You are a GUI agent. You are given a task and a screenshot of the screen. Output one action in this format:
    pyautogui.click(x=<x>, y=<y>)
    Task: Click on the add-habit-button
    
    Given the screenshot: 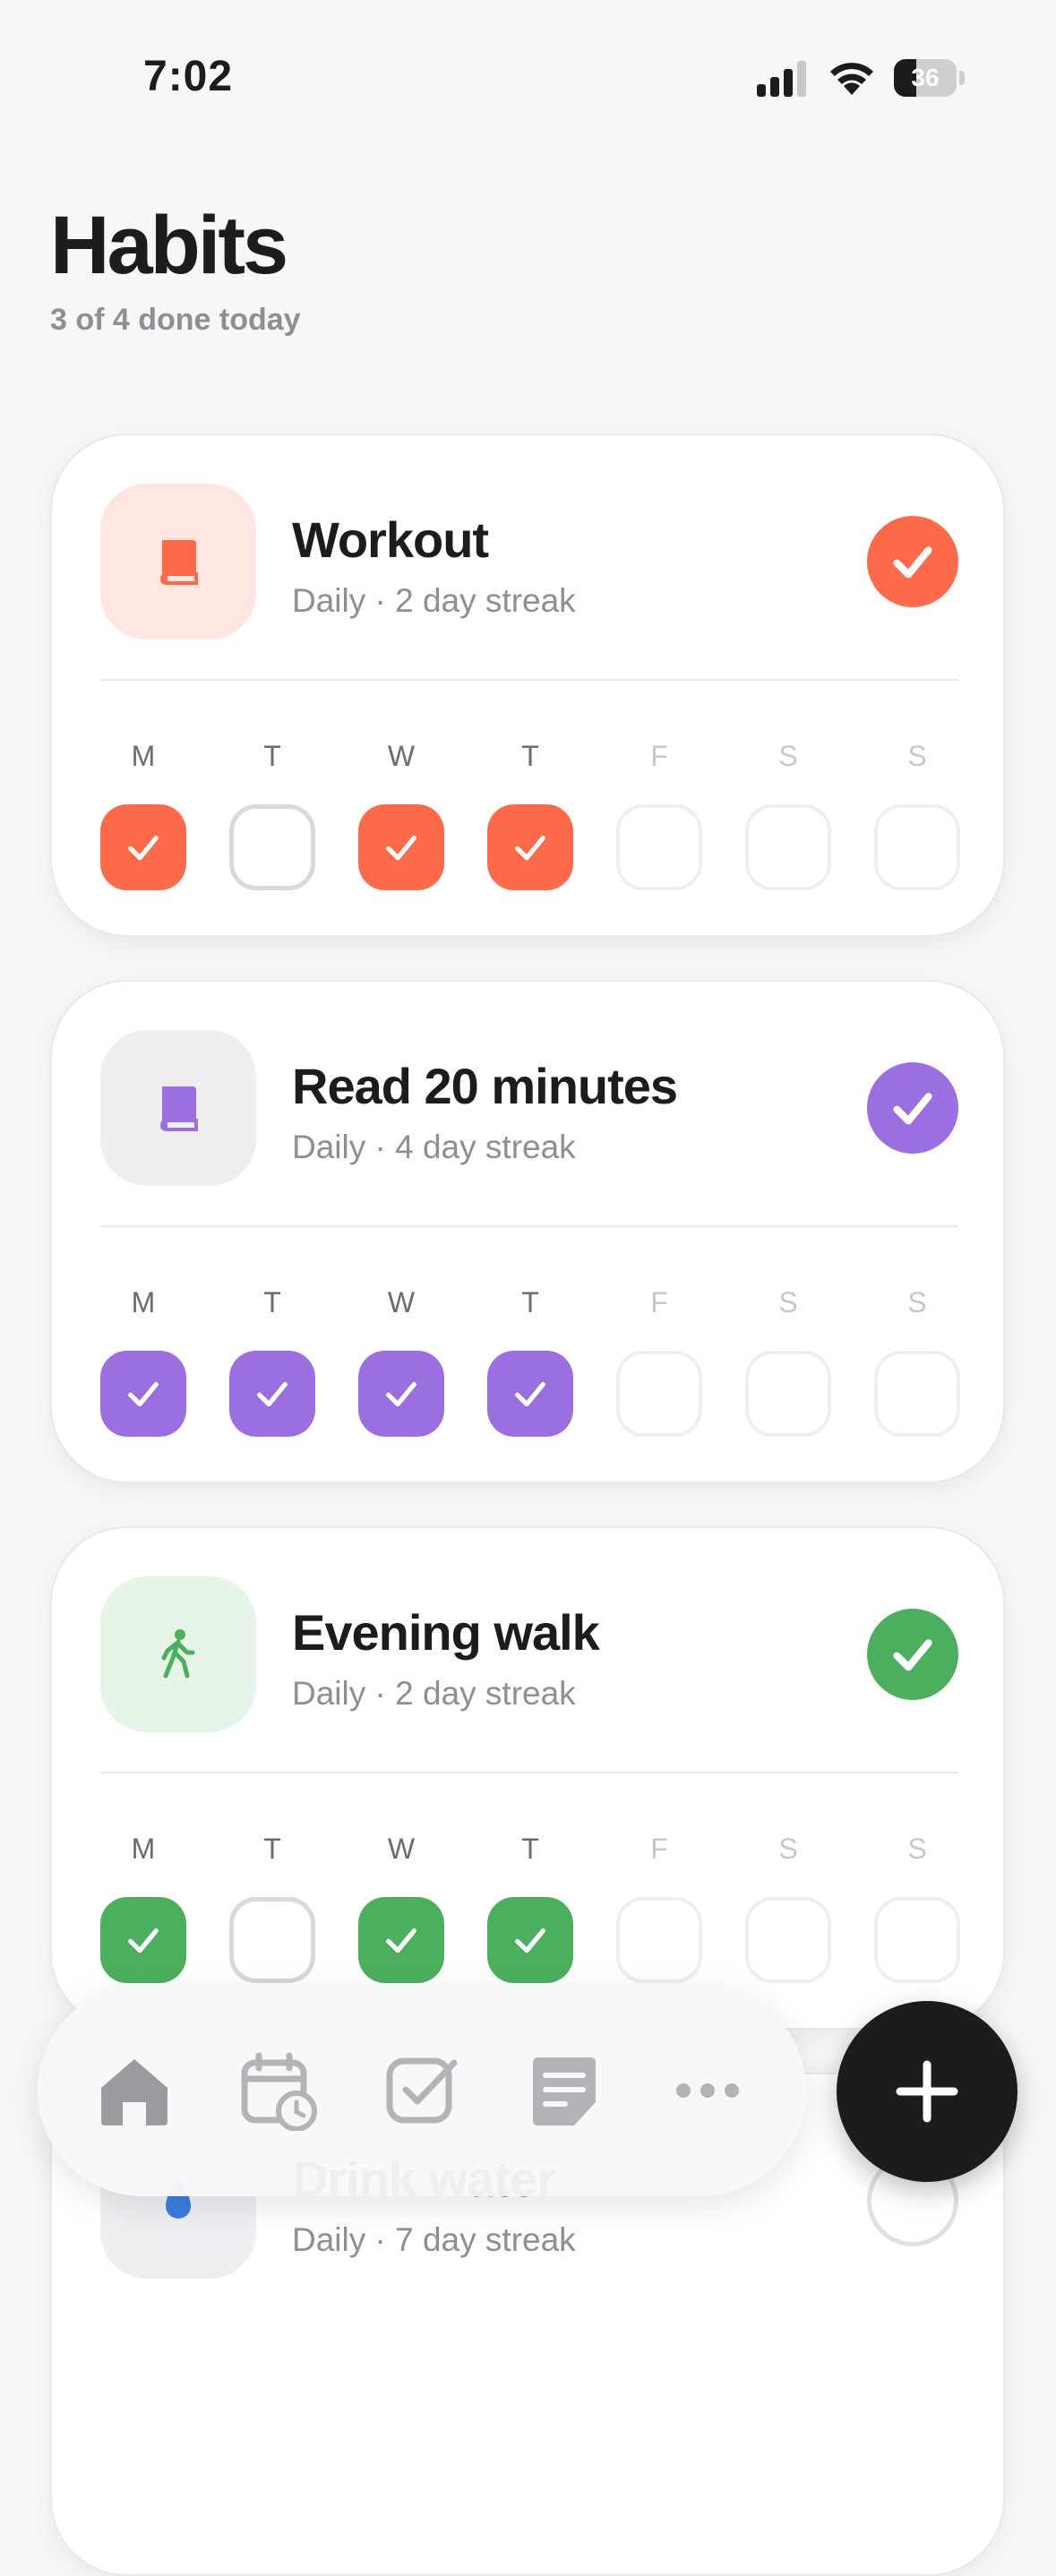 What is the action you would take?
    pyautogui.click(x=927, y=2091)
    